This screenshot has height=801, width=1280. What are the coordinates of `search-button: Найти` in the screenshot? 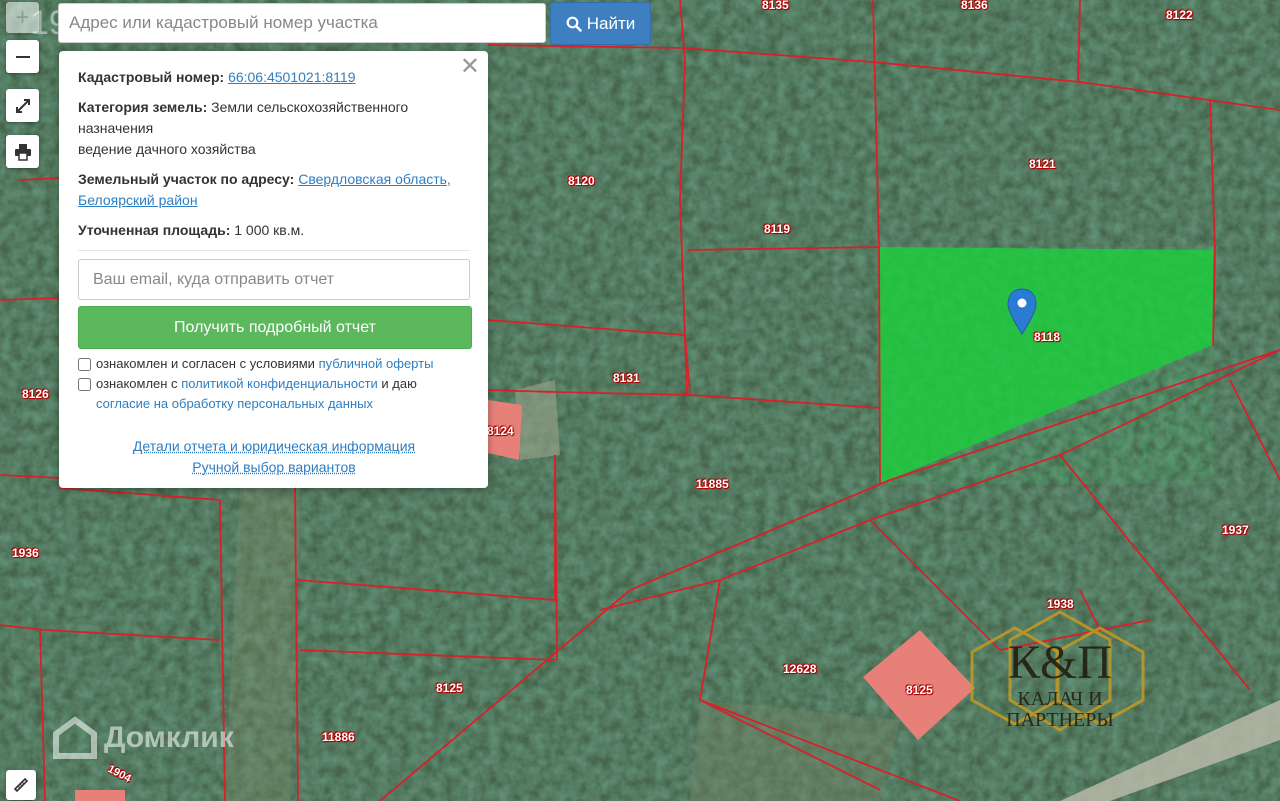 It's located at (600, 23).